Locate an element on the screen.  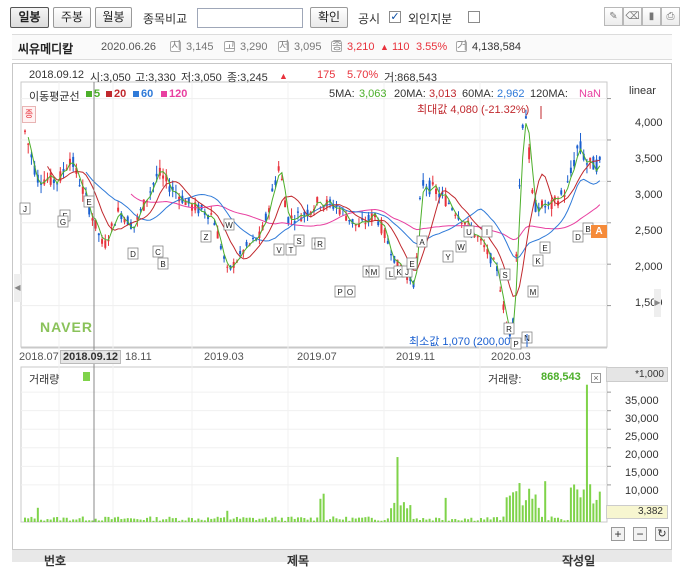
zoom-out-button: − is located at coordinates (640, 534).